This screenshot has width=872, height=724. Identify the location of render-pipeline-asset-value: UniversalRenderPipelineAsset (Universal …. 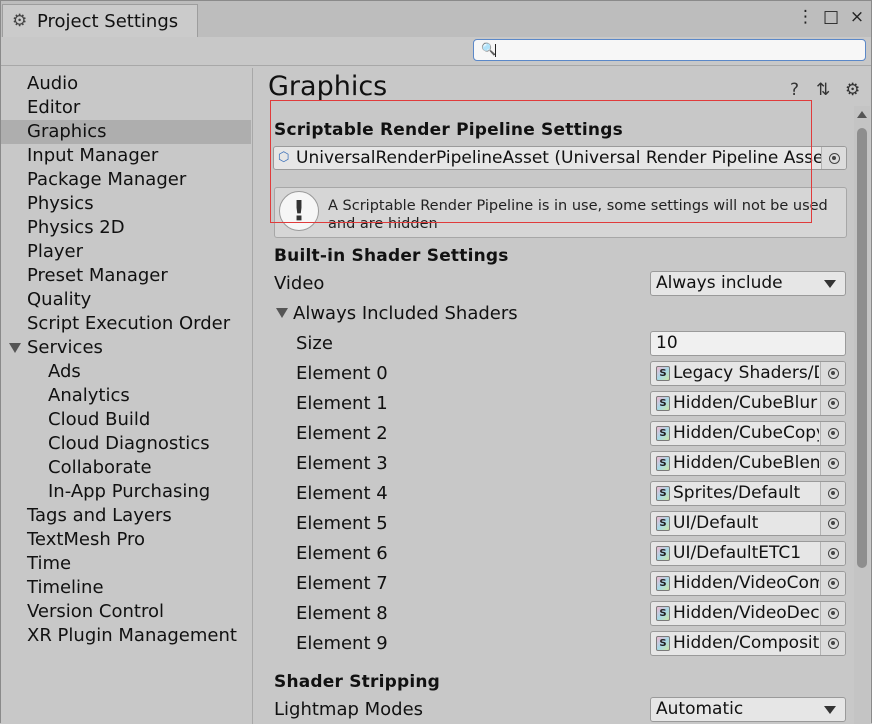
(566, 158).